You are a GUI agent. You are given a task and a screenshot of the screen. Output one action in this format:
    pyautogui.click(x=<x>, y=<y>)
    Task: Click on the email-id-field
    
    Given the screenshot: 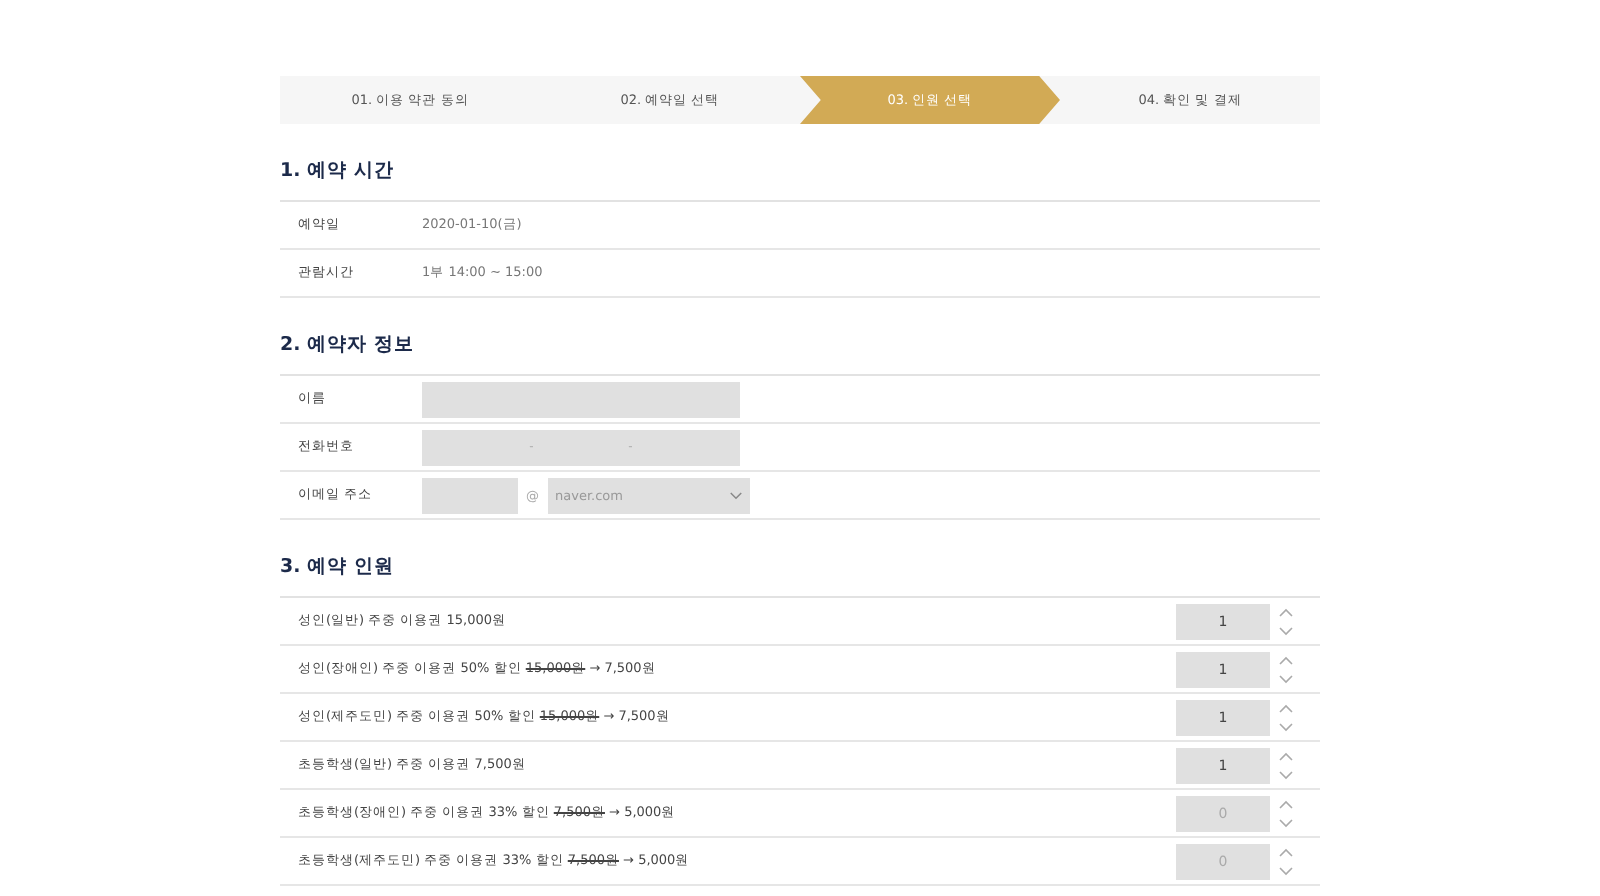 What is the action you would take?
    pyautogui.click(x=470, y=495)
    